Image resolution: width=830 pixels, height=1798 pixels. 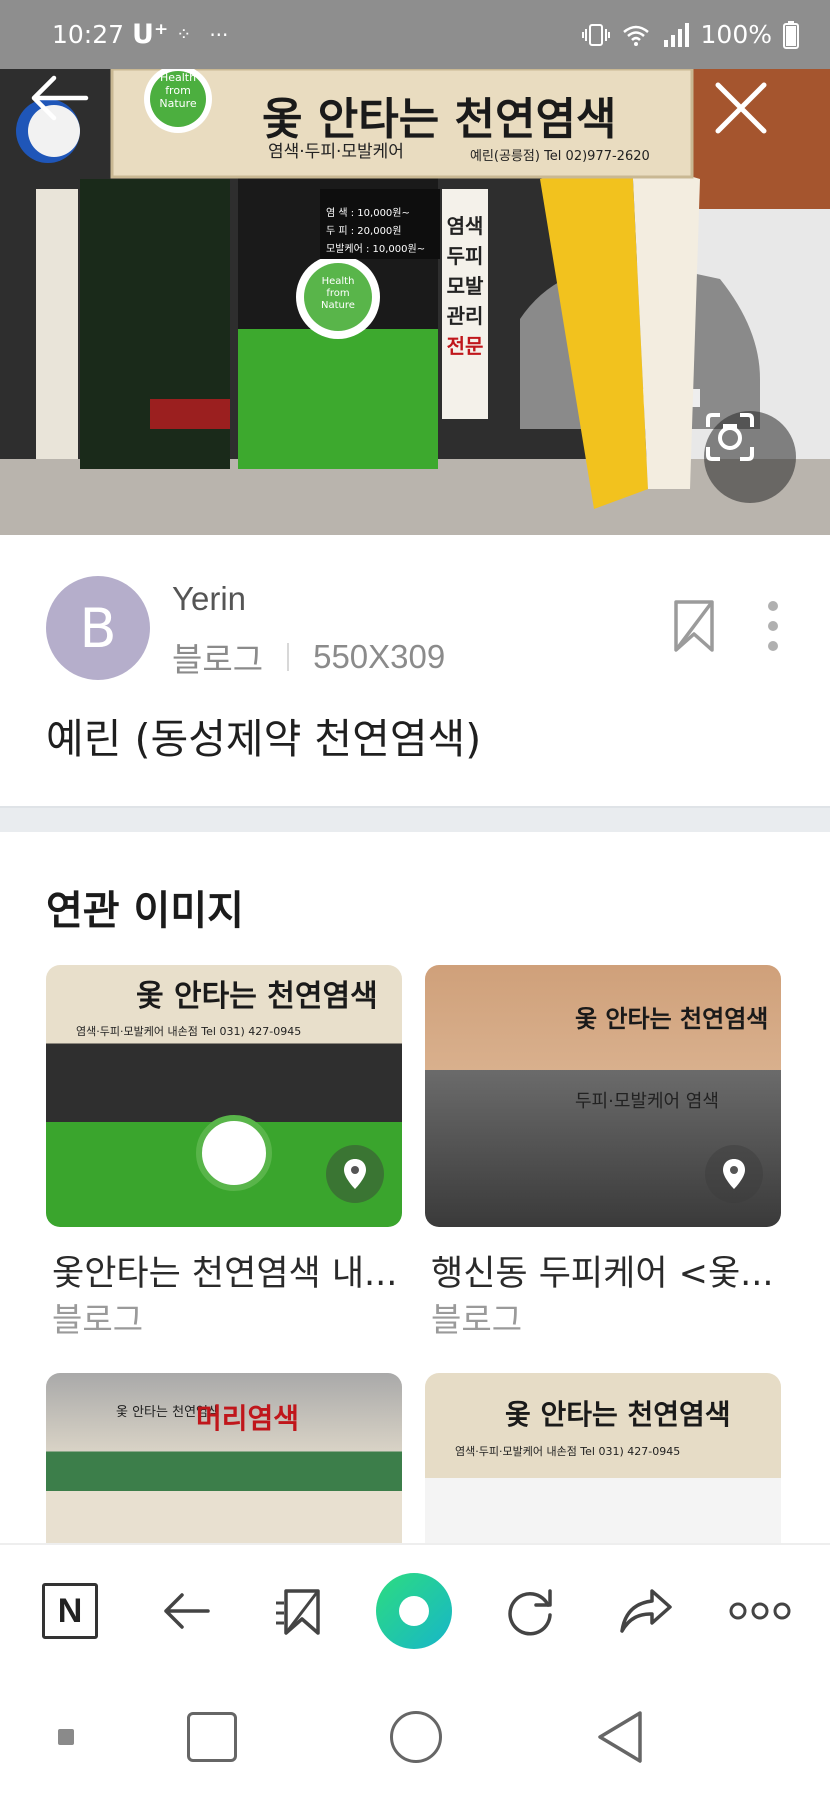 What do you see at coordinates (676, 34) in the screenshot?
I see `signal-icon` at bounding box center [676, 34].